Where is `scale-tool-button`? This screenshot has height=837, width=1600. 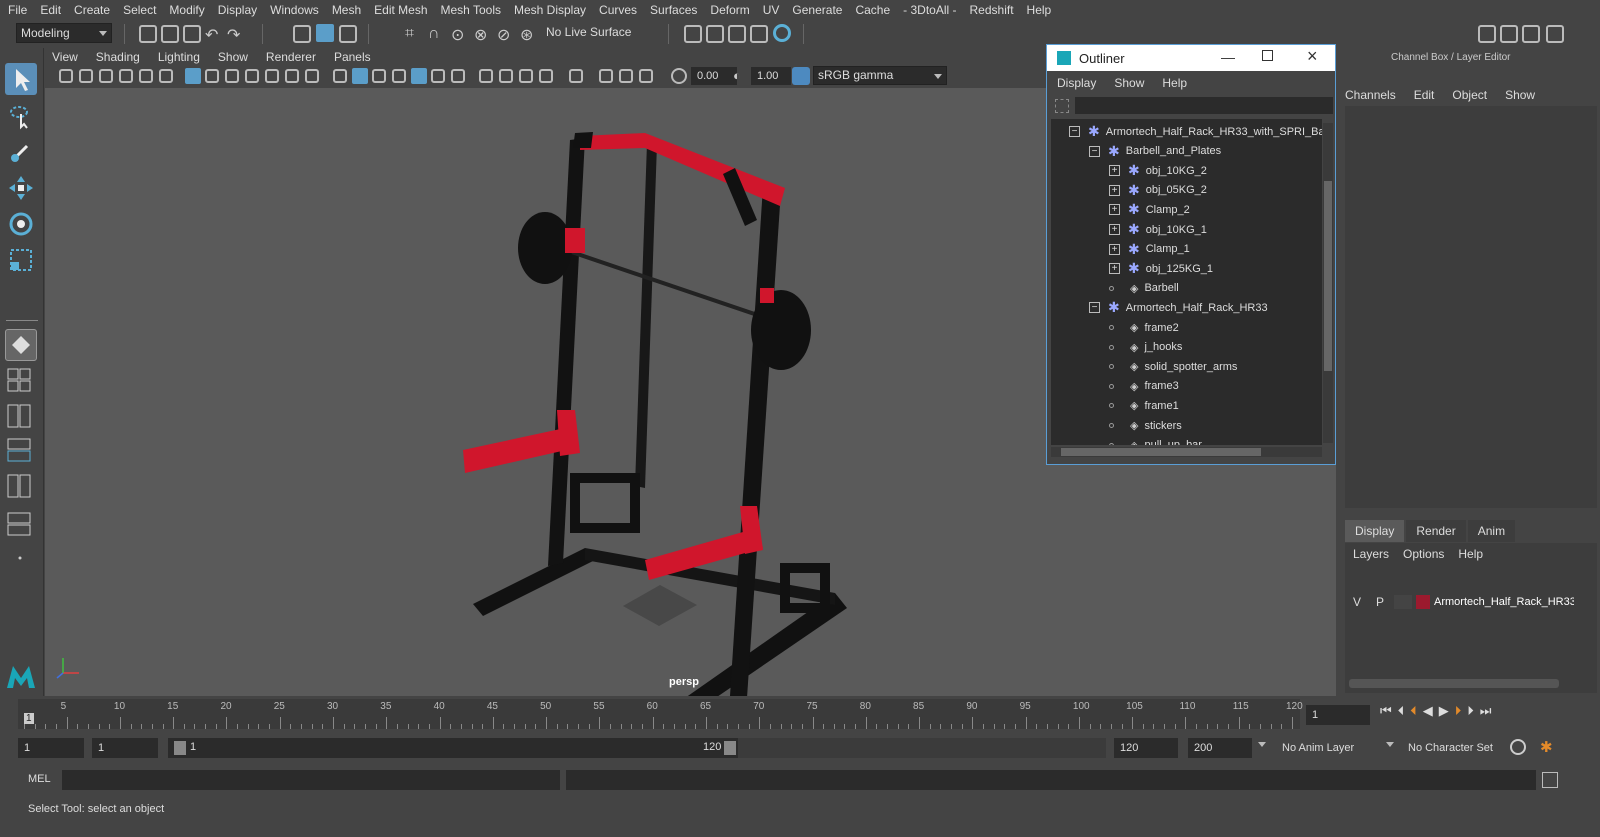 scale-tool-button is located at coordinates (21, 260).